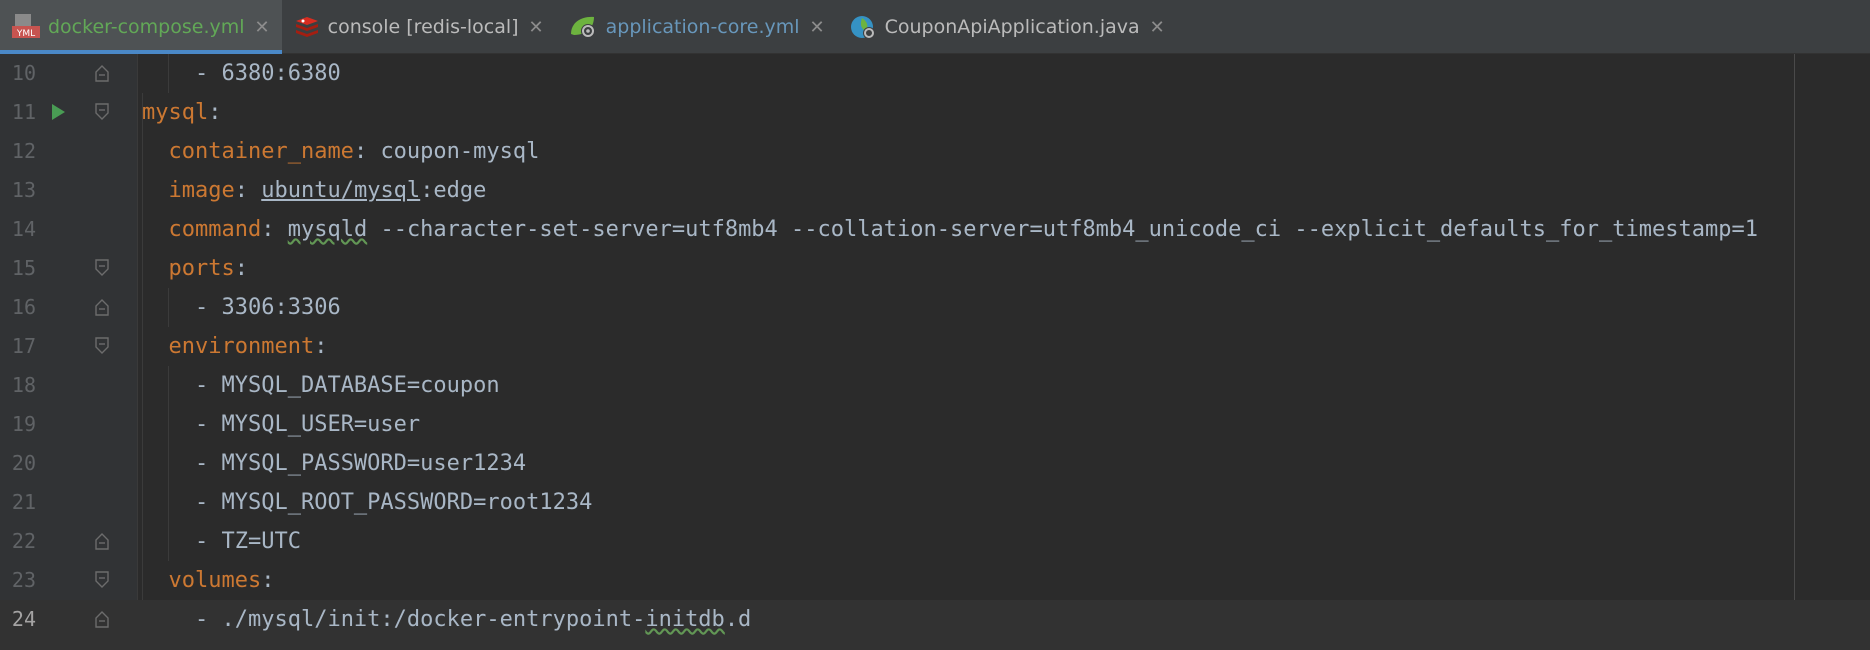  Describe the element at coordinates (23, 385) in the screenshot. I see `line-number: 18` at that location.